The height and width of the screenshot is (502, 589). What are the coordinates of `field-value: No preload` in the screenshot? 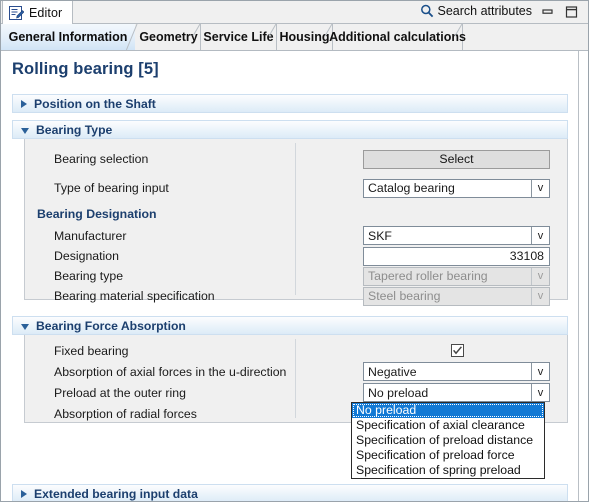 It's located at (398, 392).